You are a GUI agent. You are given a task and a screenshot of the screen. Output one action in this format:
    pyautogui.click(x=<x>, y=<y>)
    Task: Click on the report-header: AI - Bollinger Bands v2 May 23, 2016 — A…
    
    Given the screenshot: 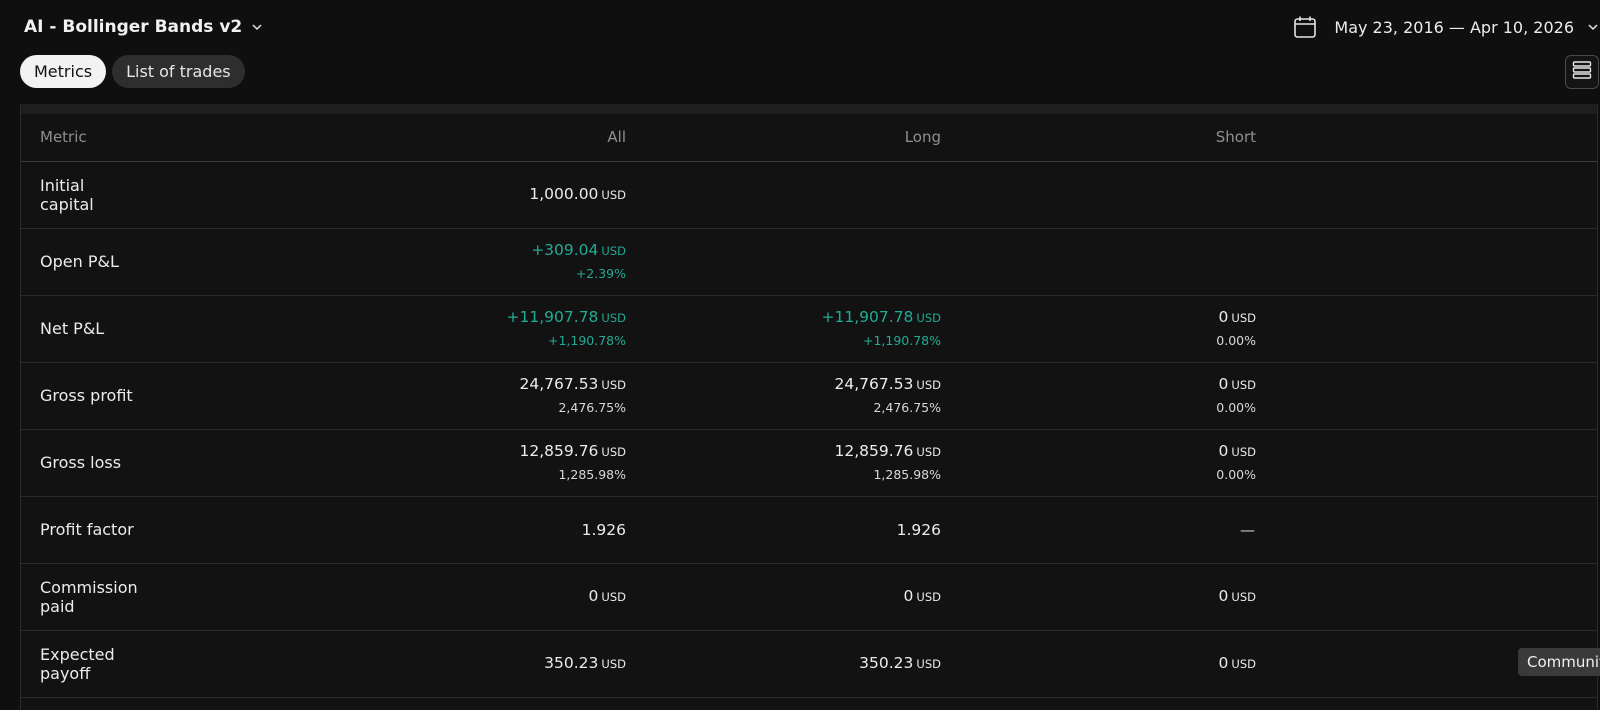 What is the action you would take?
    pyautogui.click(x=800, y=50)
    